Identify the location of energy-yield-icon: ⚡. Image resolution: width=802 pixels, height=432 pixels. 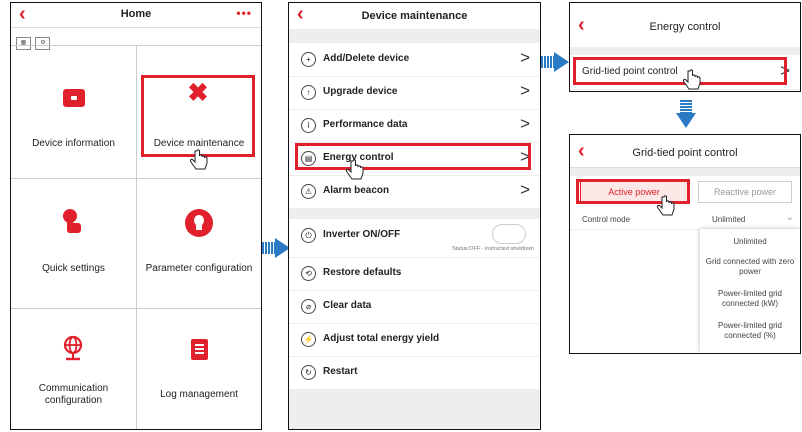
(308, 339).